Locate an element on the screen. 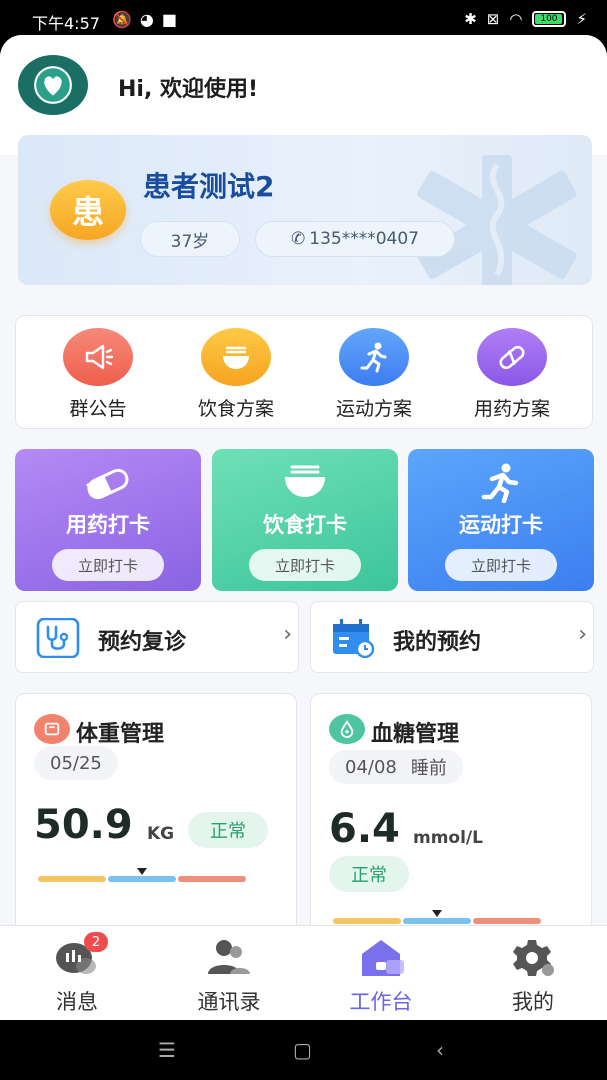  charging-icon: ⚡ is located at coordinates (581, 19).